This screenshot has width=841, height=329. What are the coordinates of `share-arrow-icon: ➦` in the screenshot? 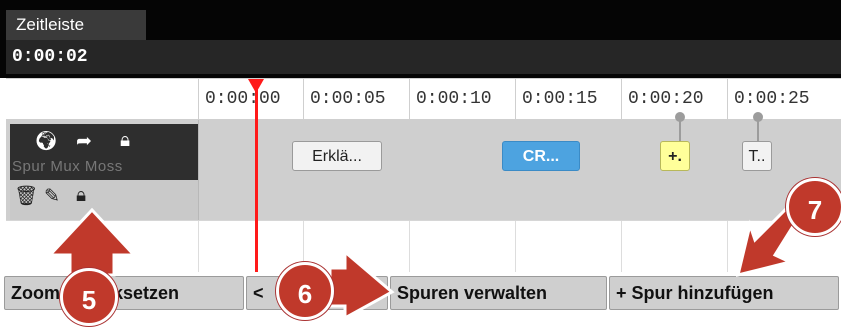 It's located at (84, 142).